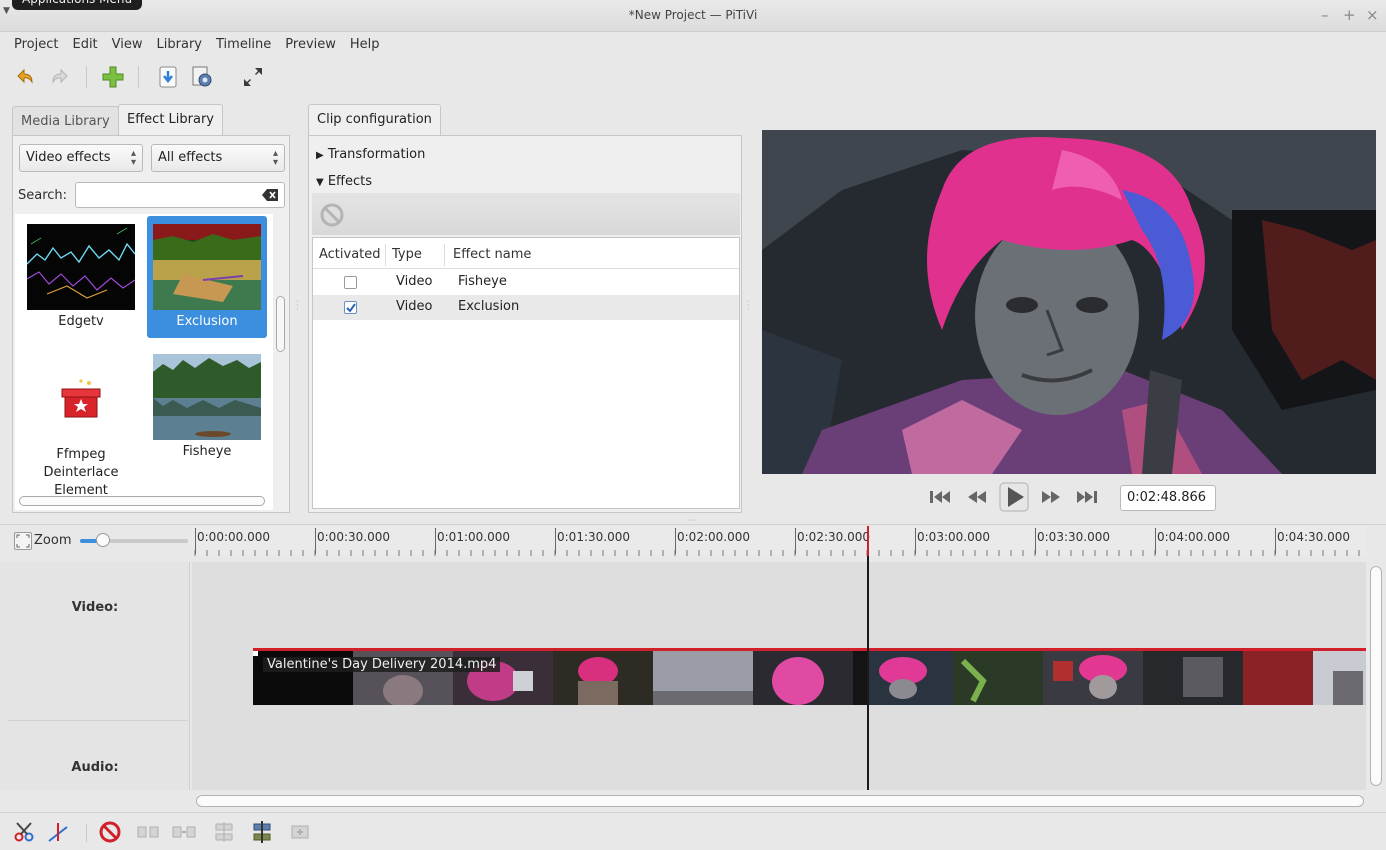  What do you see at coordinates (270, 195) in the screenshot?
I see `clear-search-icon` at bounding box center [270, 195].